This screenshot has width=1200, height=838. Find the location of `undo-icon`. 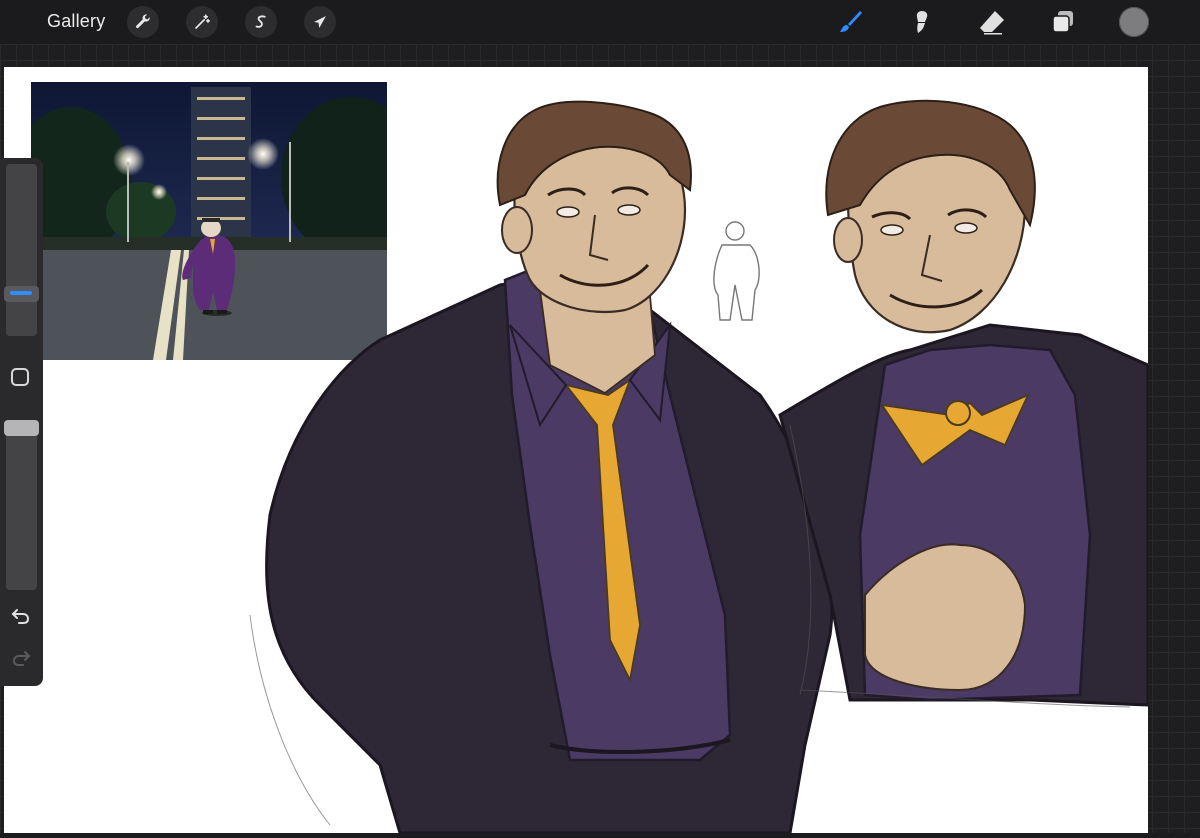

undo-icon is located at coordinates (21, 616).